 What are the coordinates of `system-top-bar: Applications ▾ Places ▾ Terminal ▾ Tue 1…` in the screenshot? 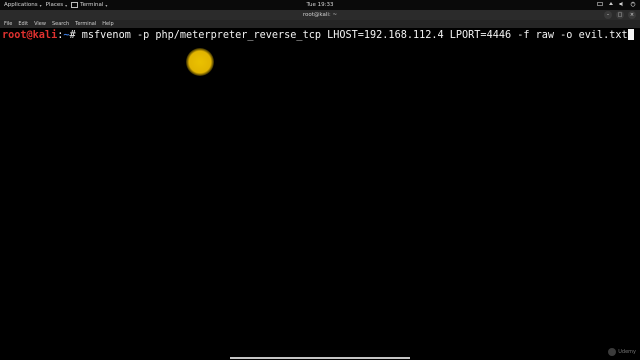 It's located at (320, 5).